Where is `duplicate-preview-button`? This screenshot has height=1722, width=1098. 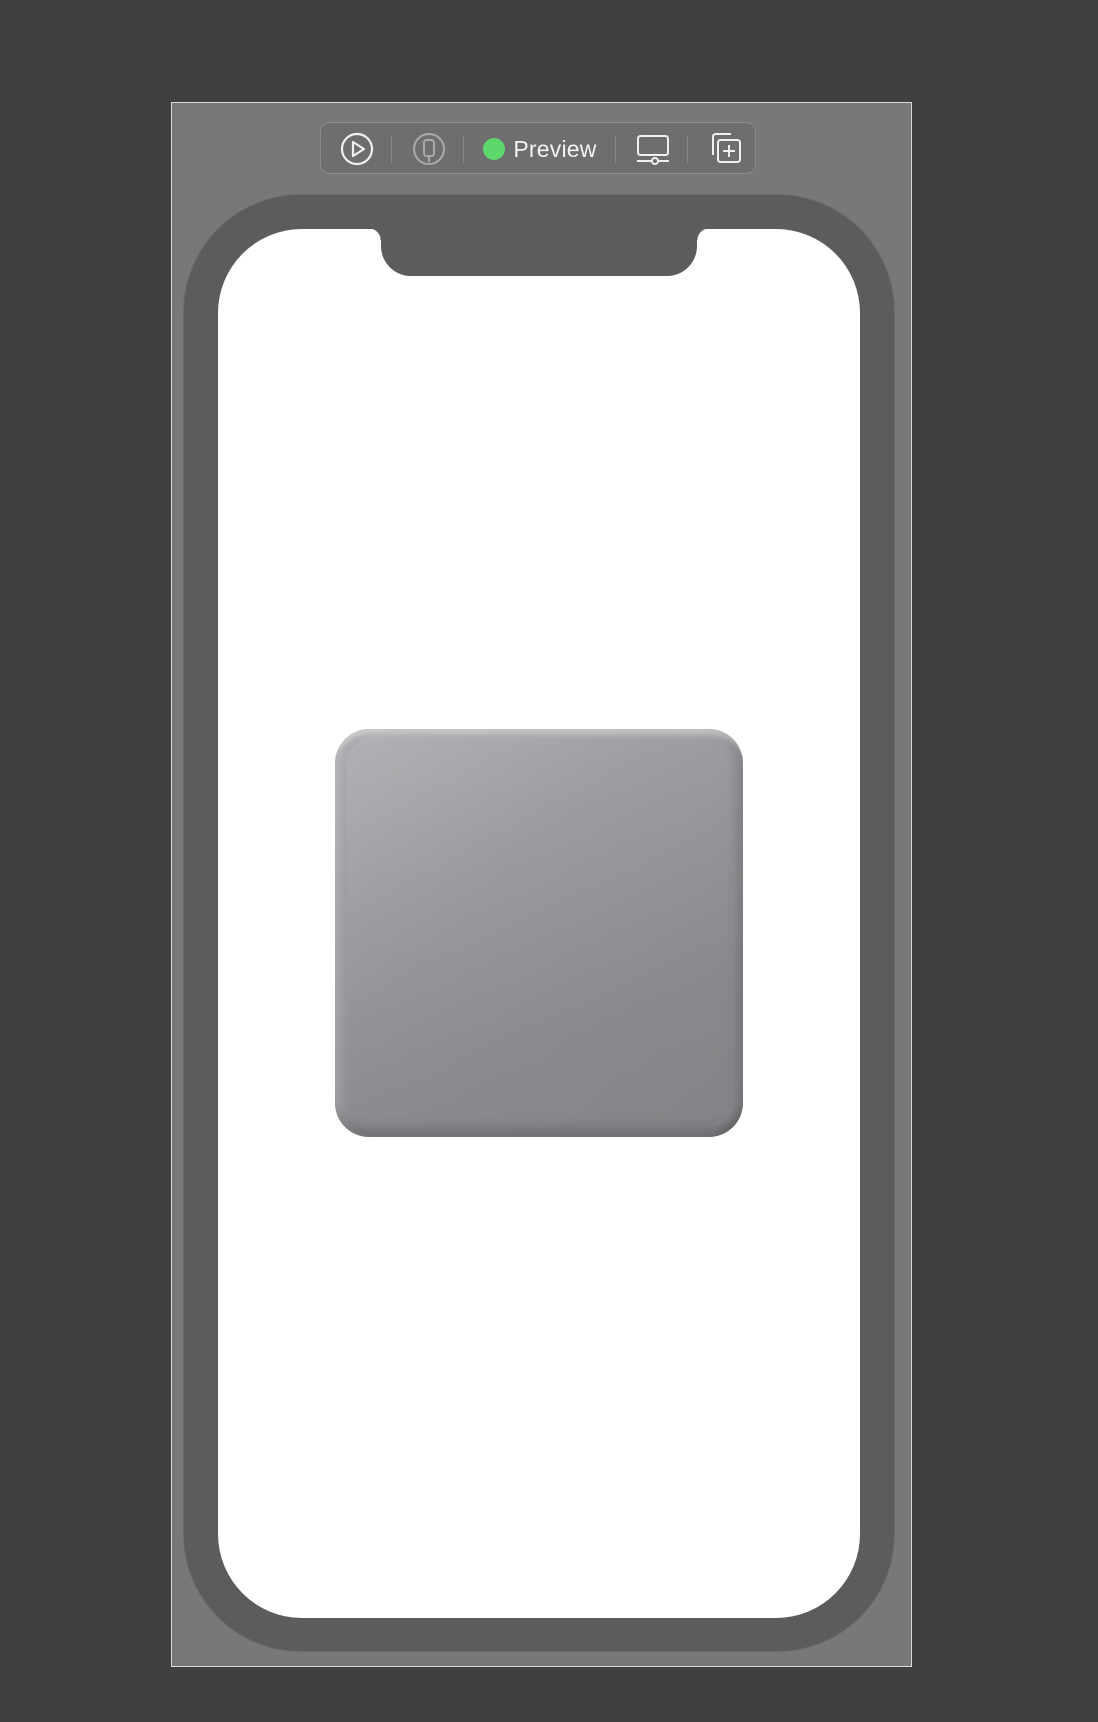 duplicate-preview-button is located at coordinates (725, 149).